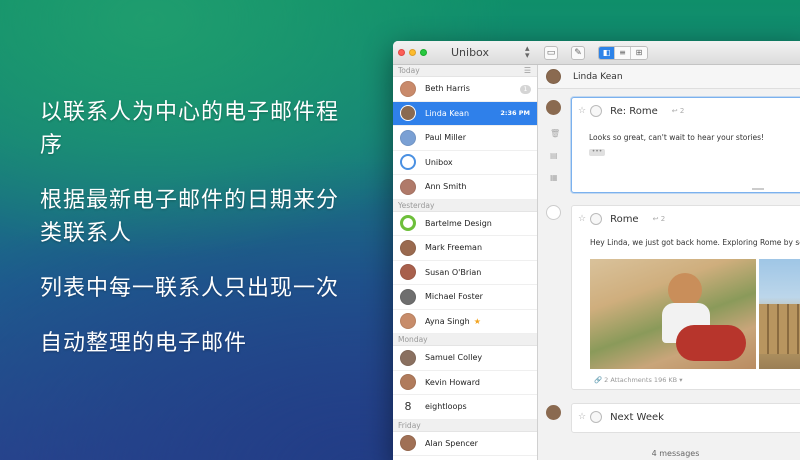 This screenshot has width=800, height=460. Describe the element at coordinates (413, 339) in the screenshot. I see `section-label: Monday` at that location.